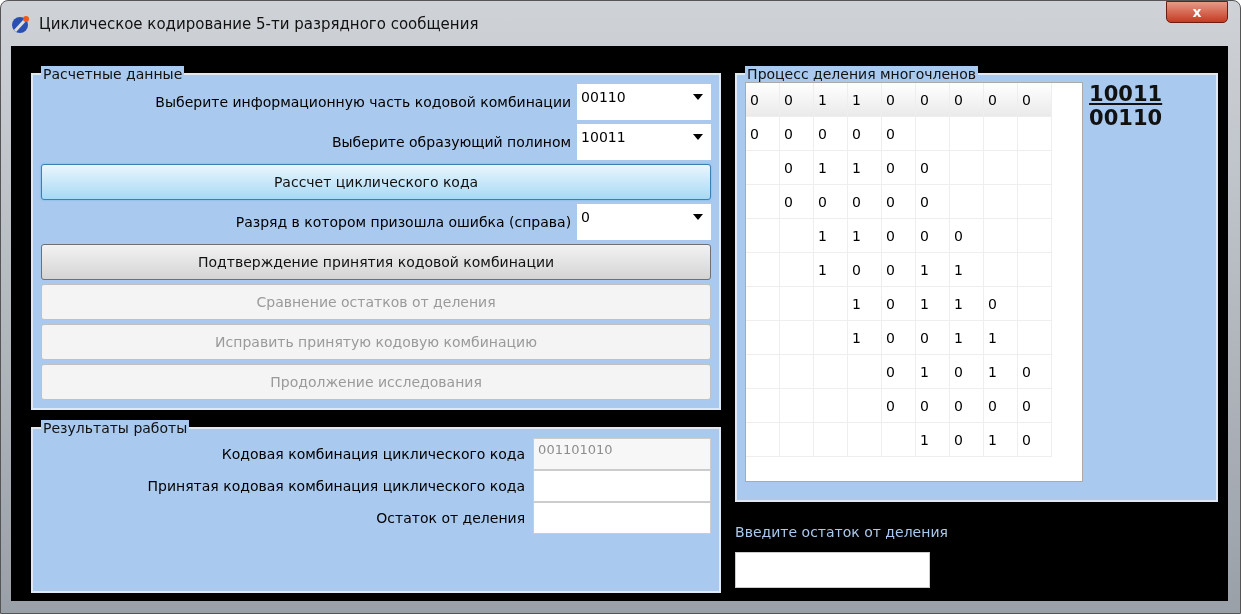 This screenshot has width=1241, height=614. What do you see at coordinates (1126, 118) in the screenshot?
I see `quotient-text: 00110` at bounding box center [1126, 118].